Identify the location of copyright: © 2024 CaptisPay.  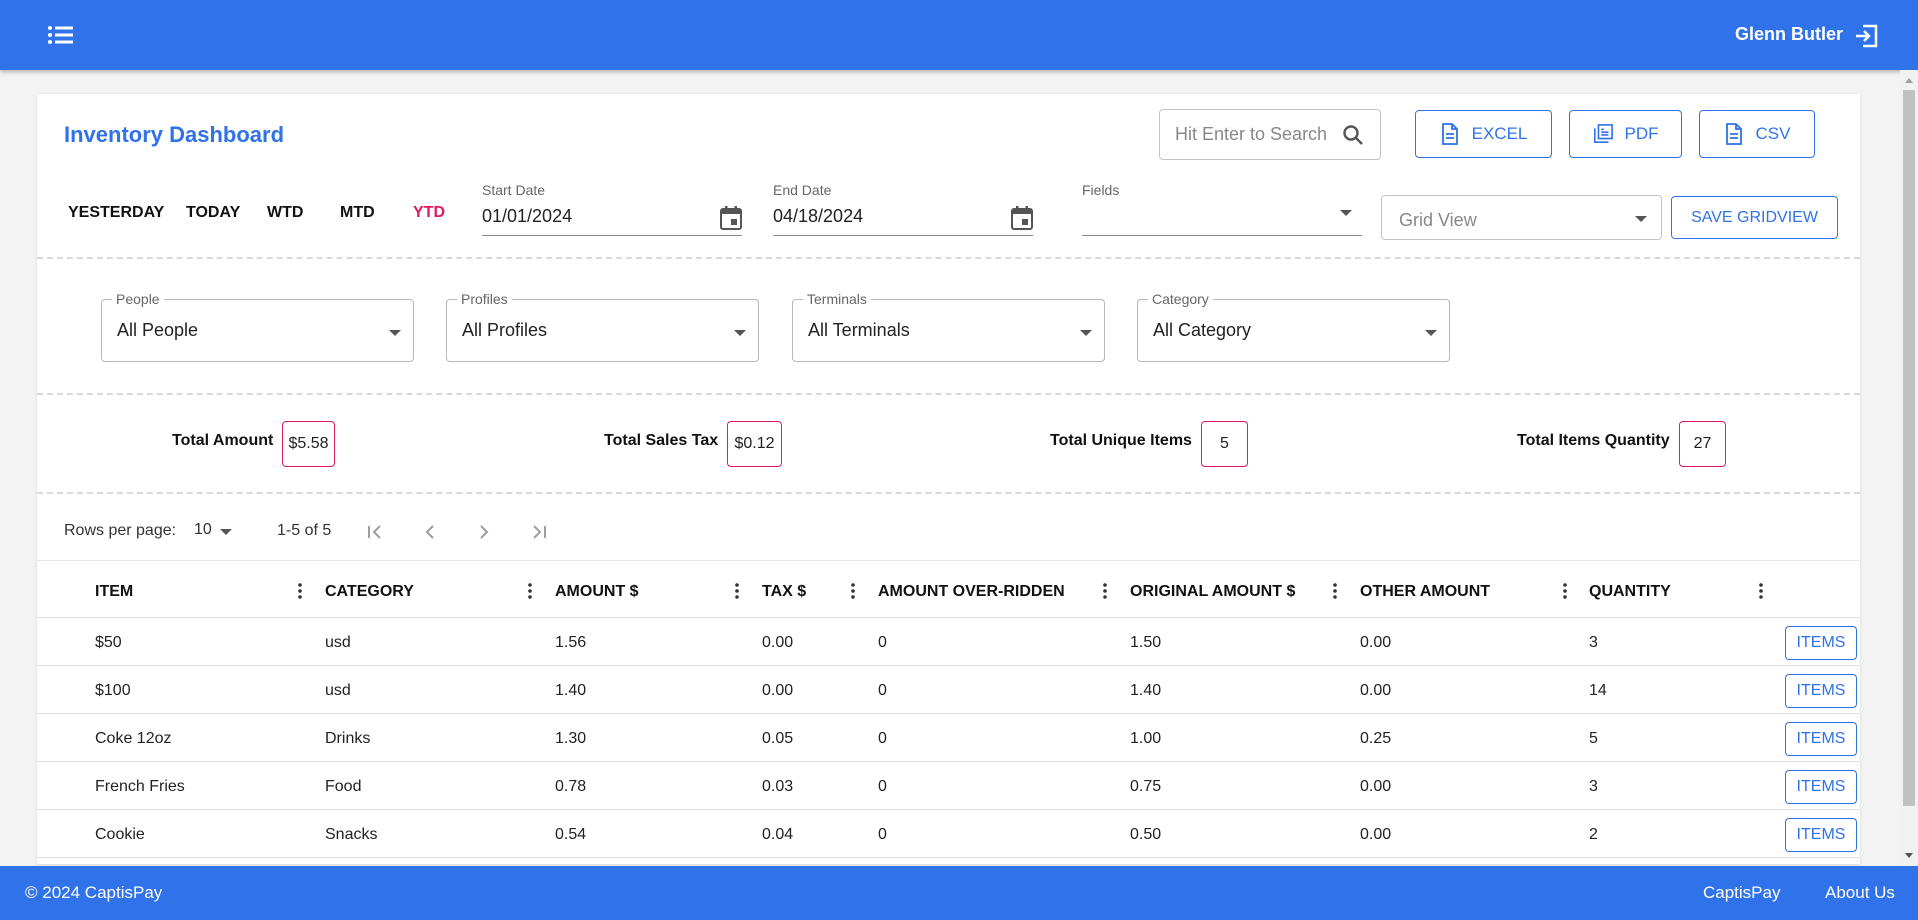
(94, 892).